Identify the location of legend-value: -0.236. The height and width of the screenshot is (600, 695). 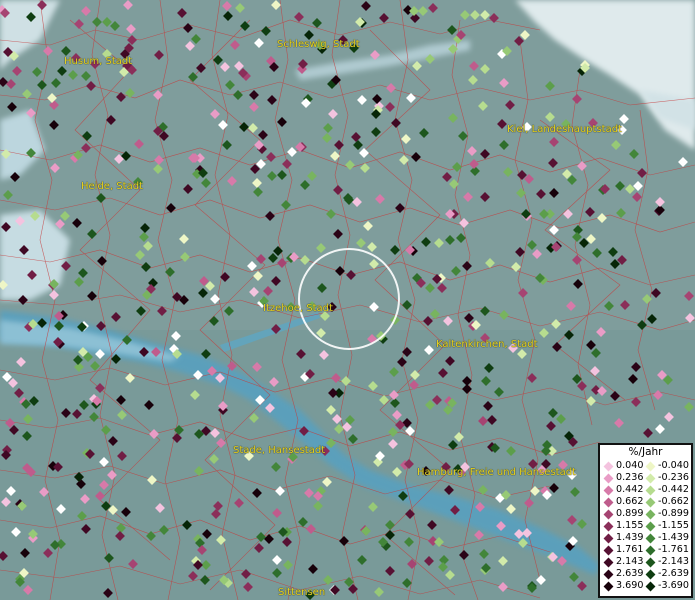
(673, 477).